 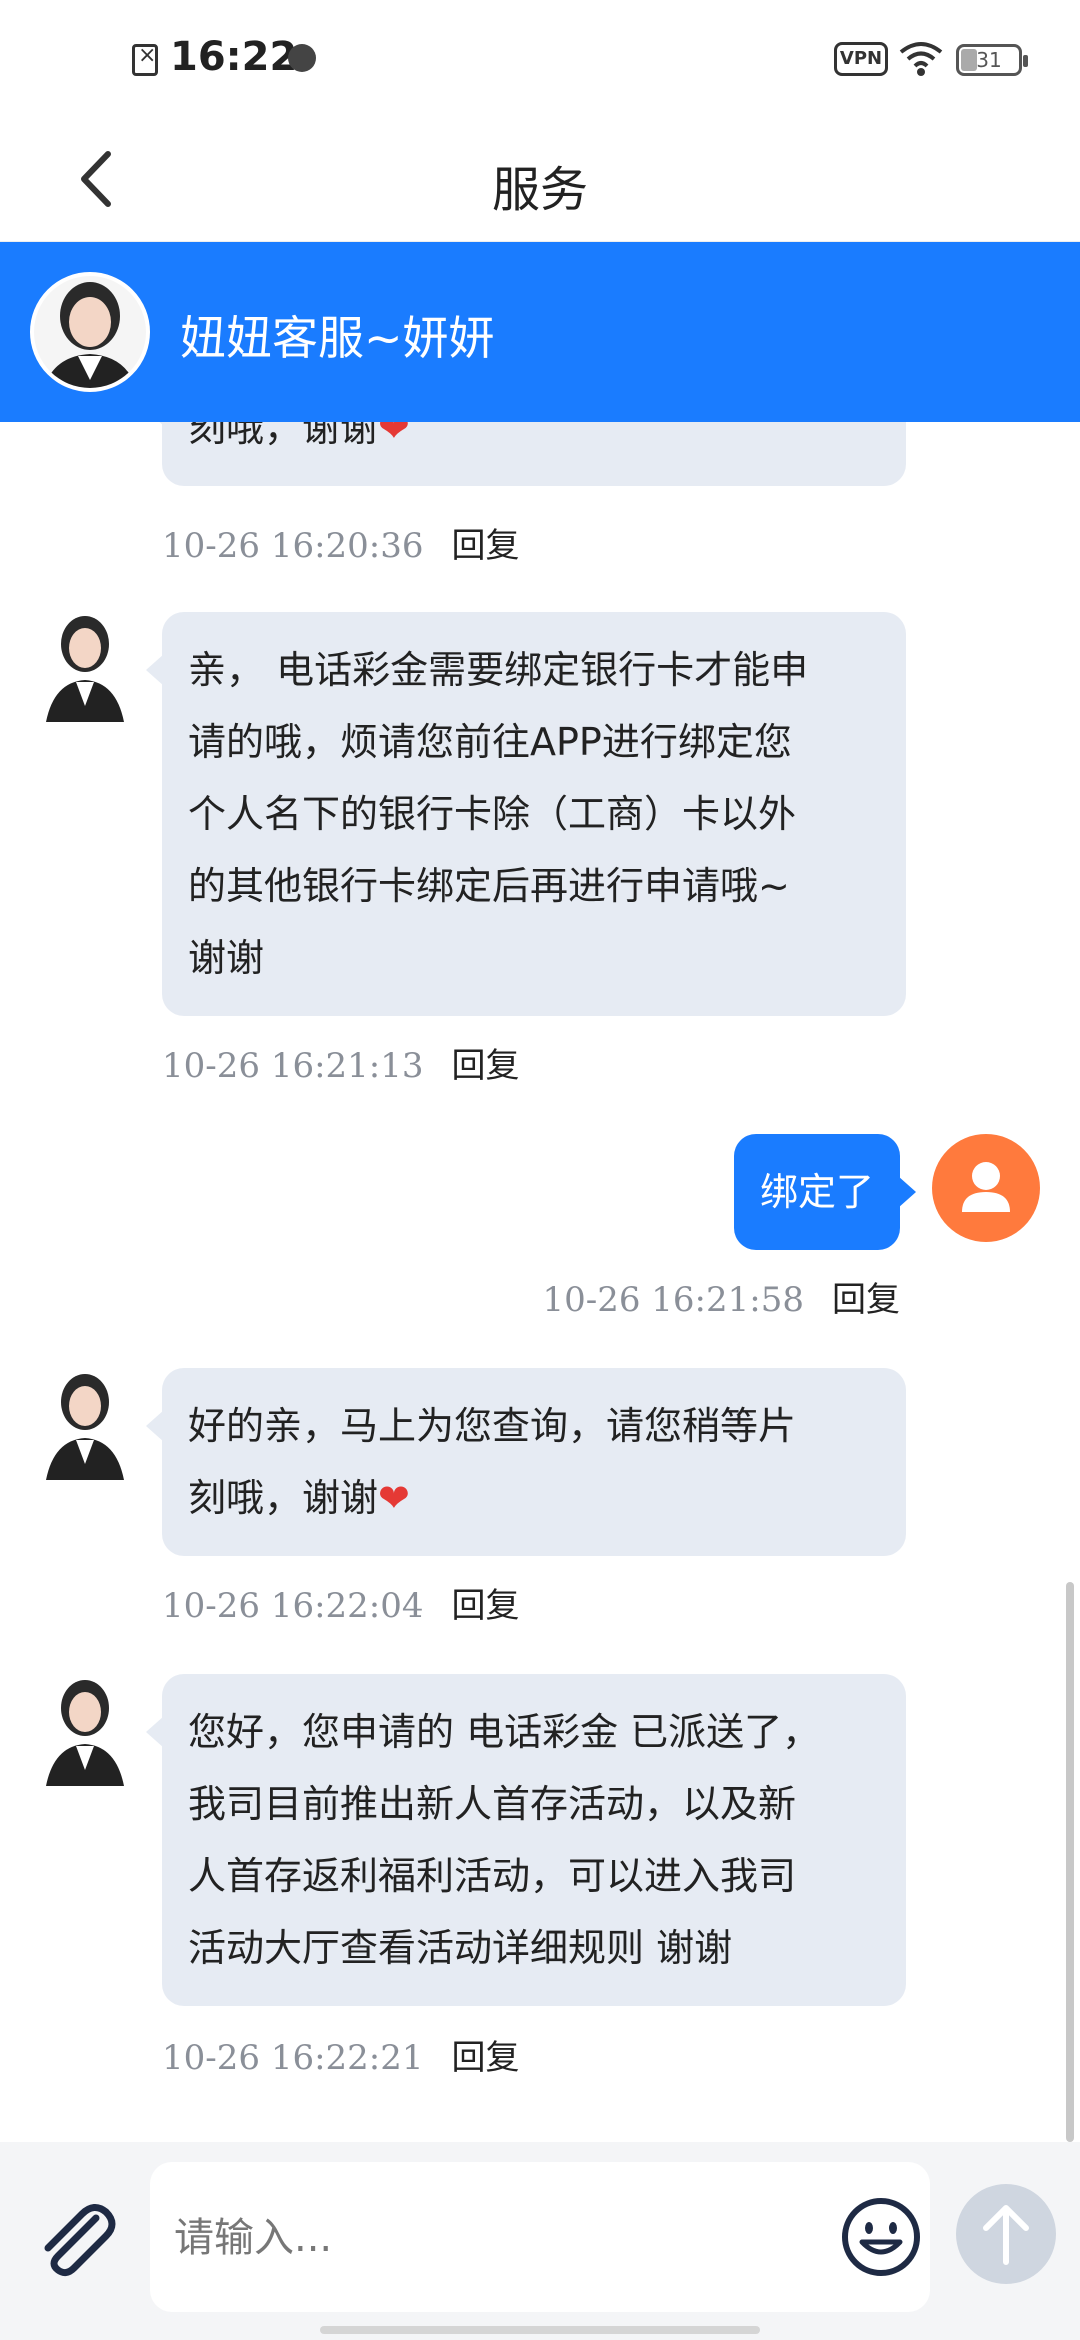 What do you see at coordinates (526, 1462) in the screenshot?
I see `message-bubble: 好的亲，马上为您查询，请您稍等片 刻哦，谢谢❤` at bounding box center [526, 1462].